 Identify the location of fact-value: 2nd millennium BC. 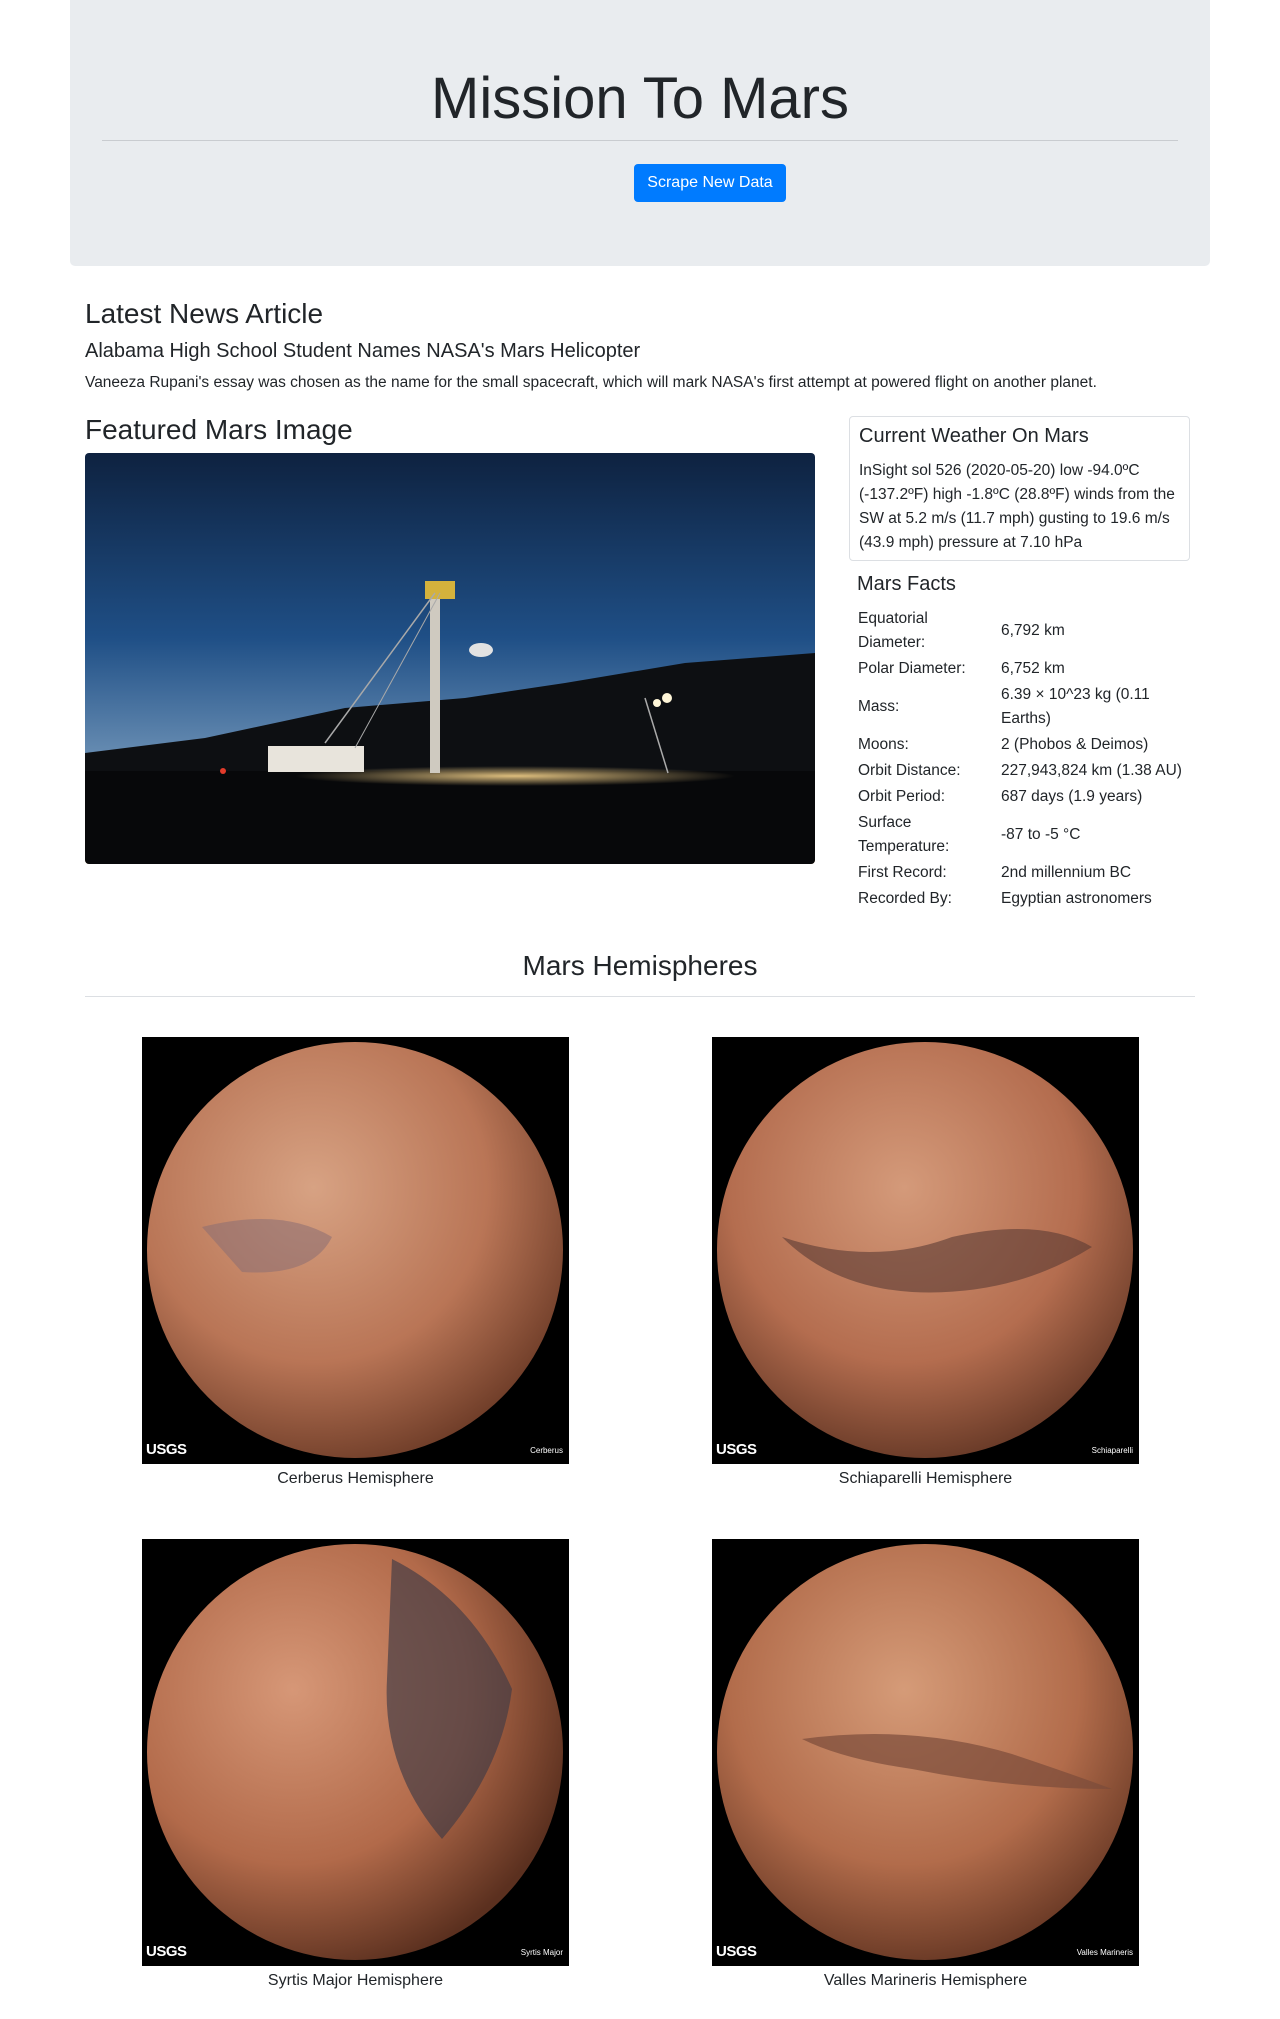
(1066, 872).